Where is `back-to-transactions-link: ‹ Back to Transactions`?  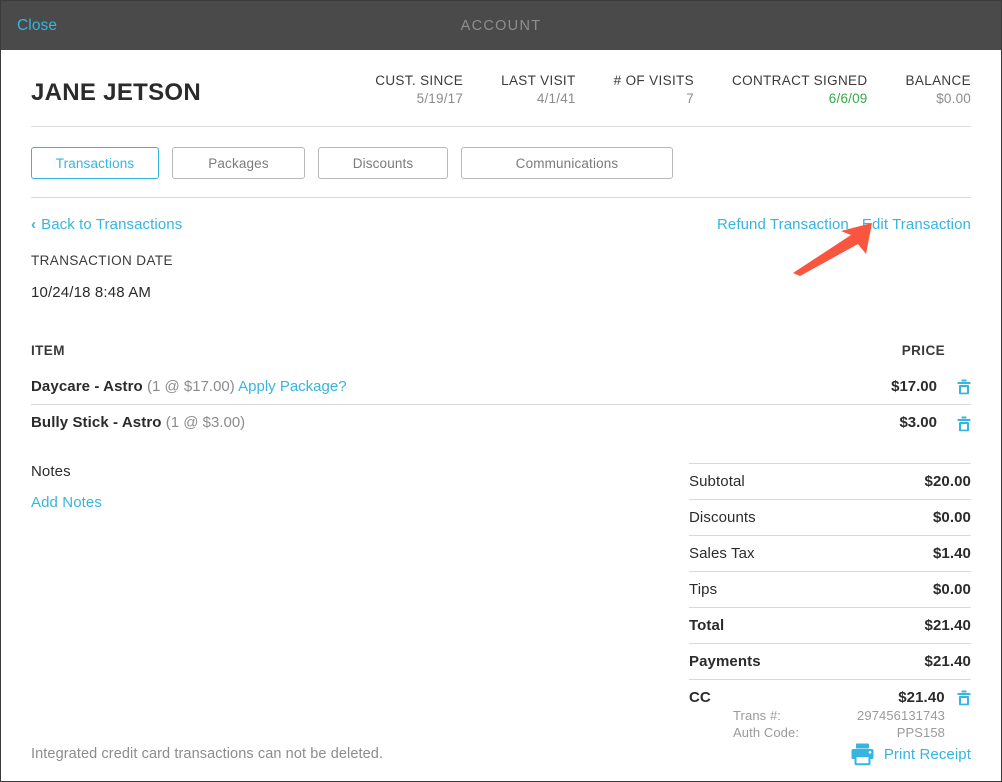 back-to-transactions-link: ‹ Back to Transactions is located at coordinates (106, 224).